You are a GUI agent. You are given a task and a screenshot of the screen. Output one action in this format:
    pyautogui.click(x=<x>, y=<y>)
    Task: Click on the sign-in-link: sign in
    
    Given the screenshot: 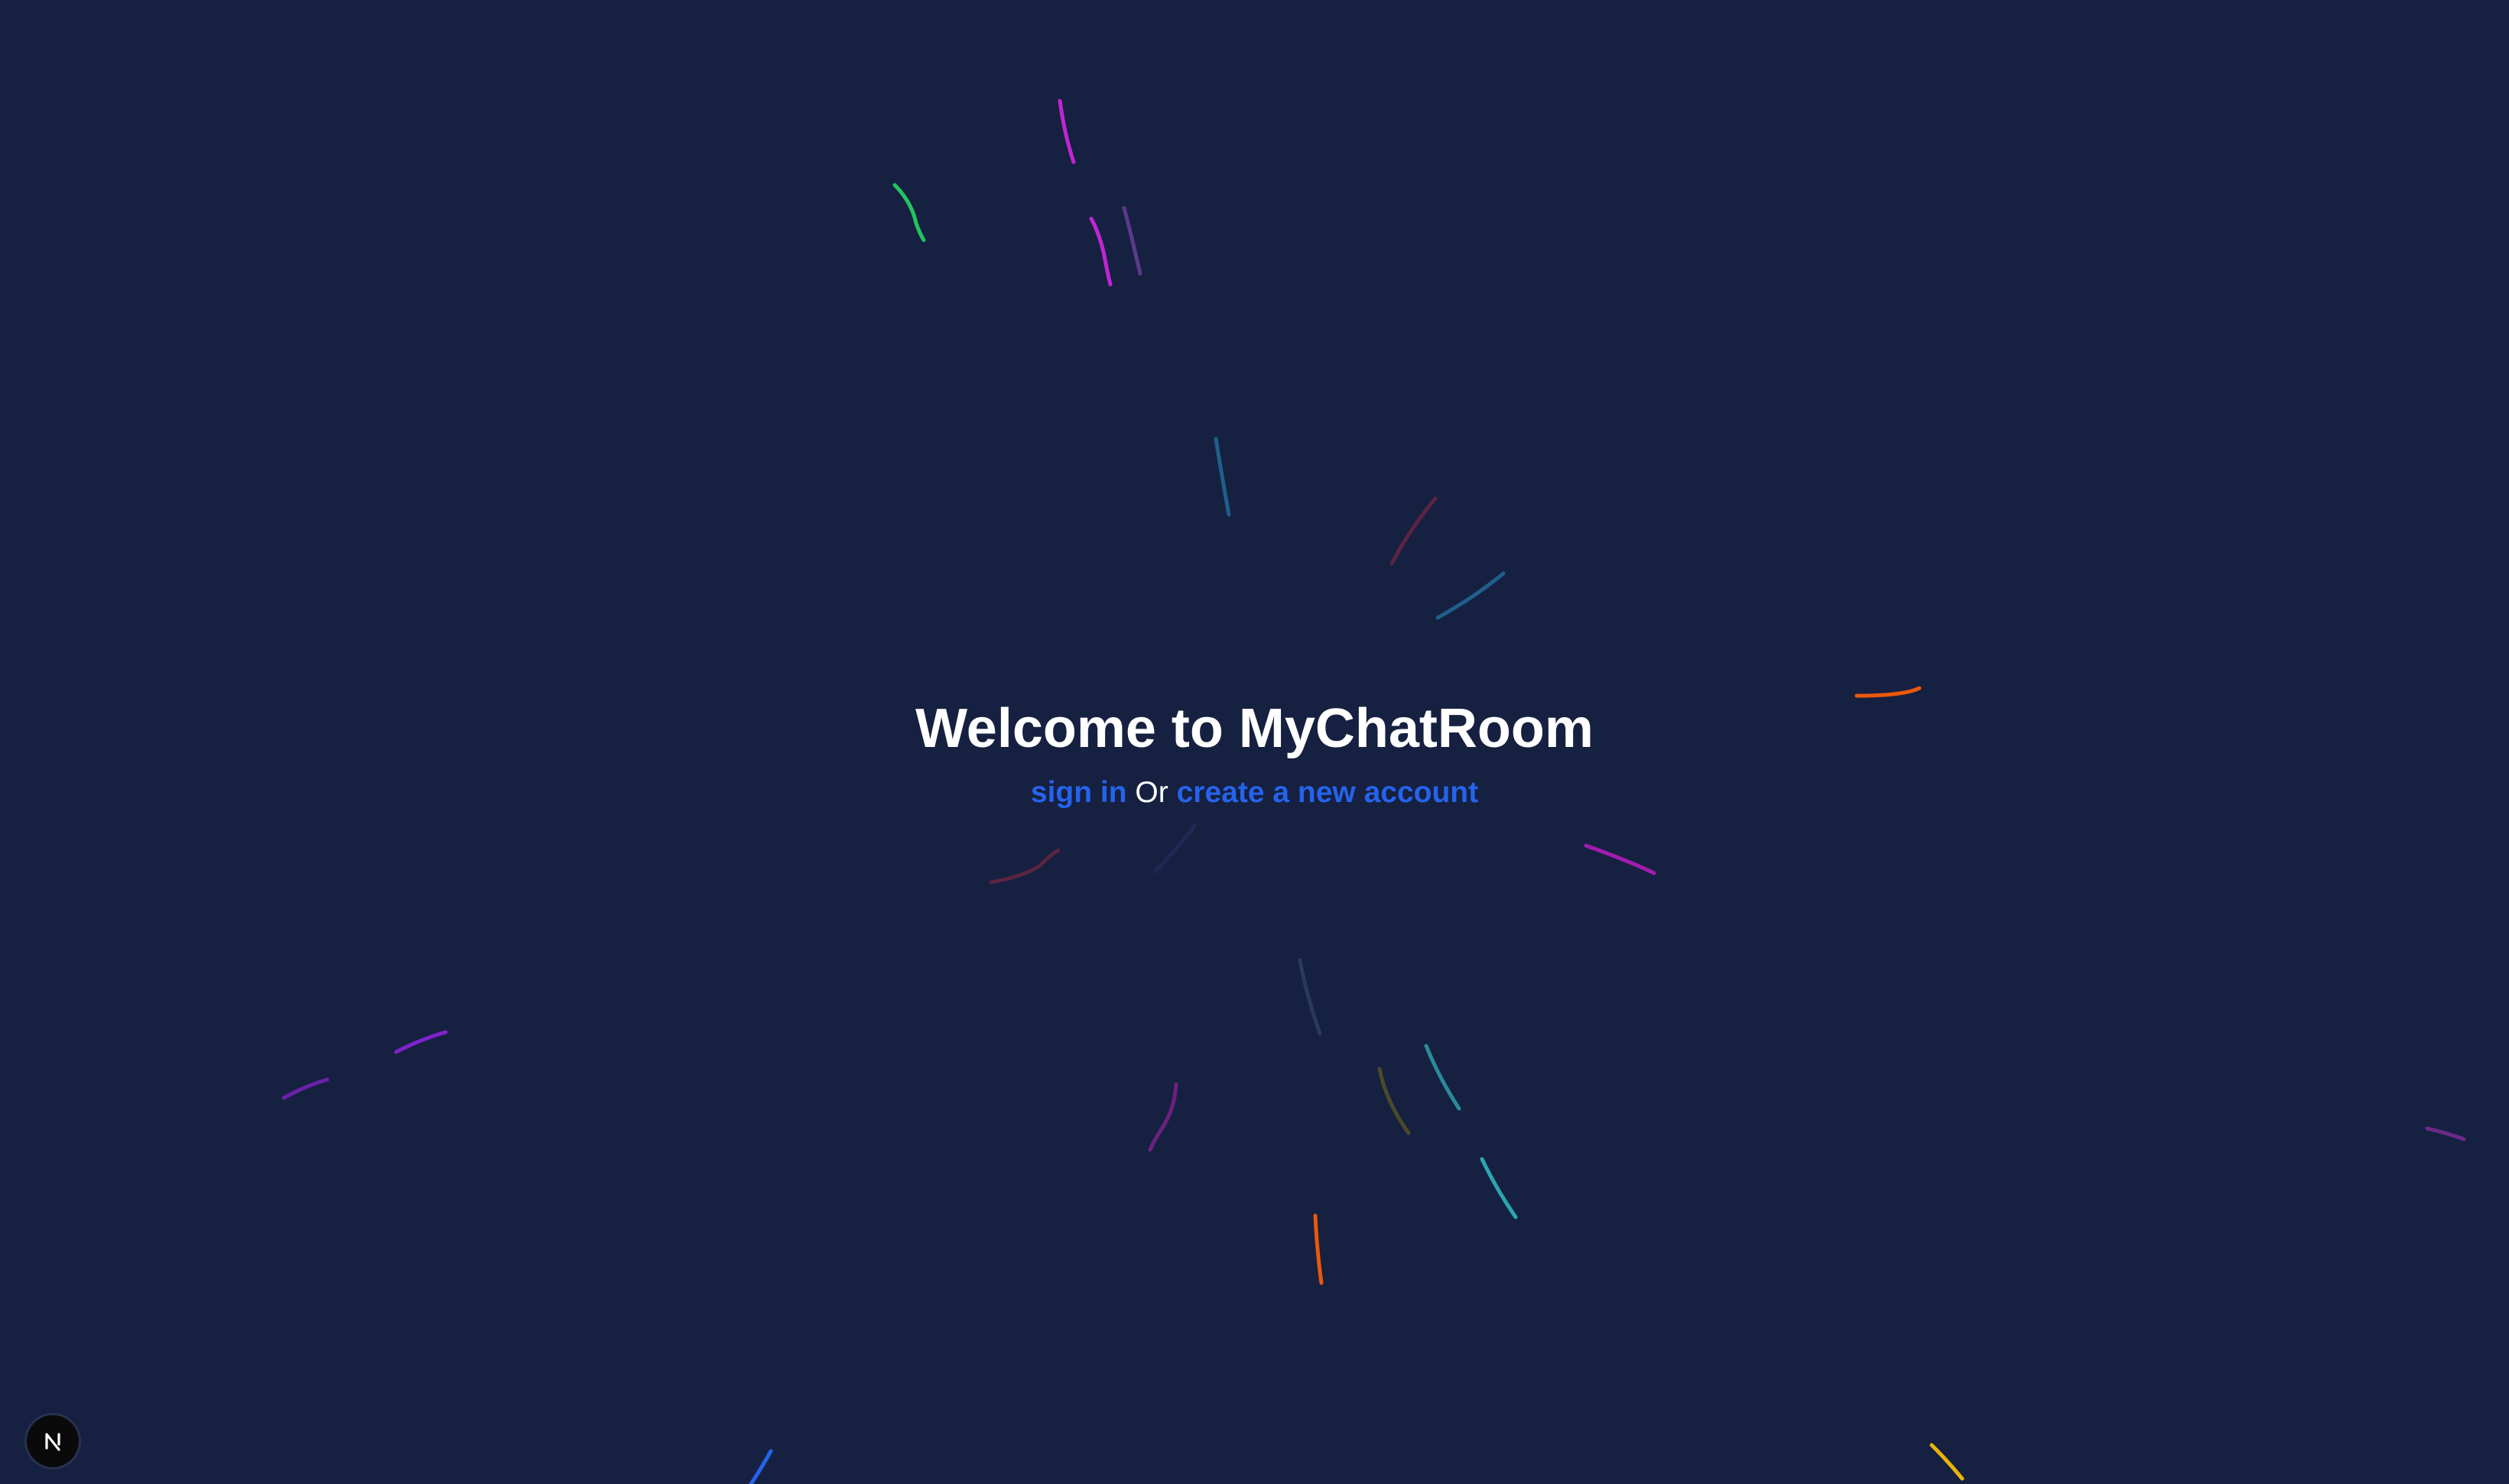 What is the action you would take?
    pyautogui.click(x=1079, y=792)
    